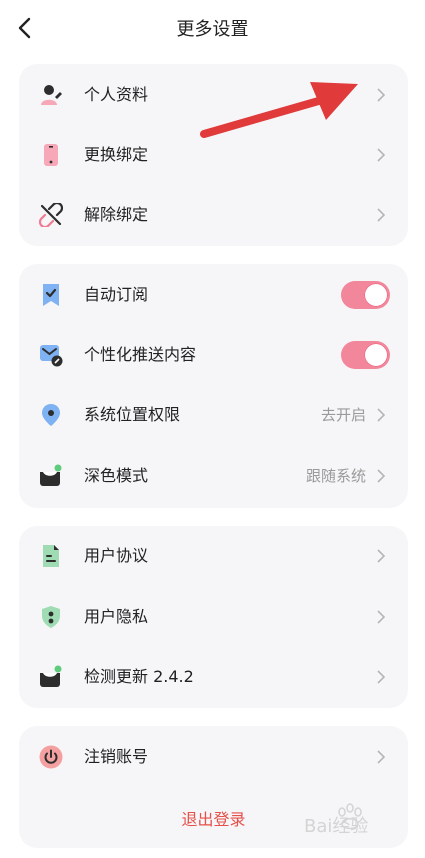  I want to click on phone-icon, so click(51, 155).